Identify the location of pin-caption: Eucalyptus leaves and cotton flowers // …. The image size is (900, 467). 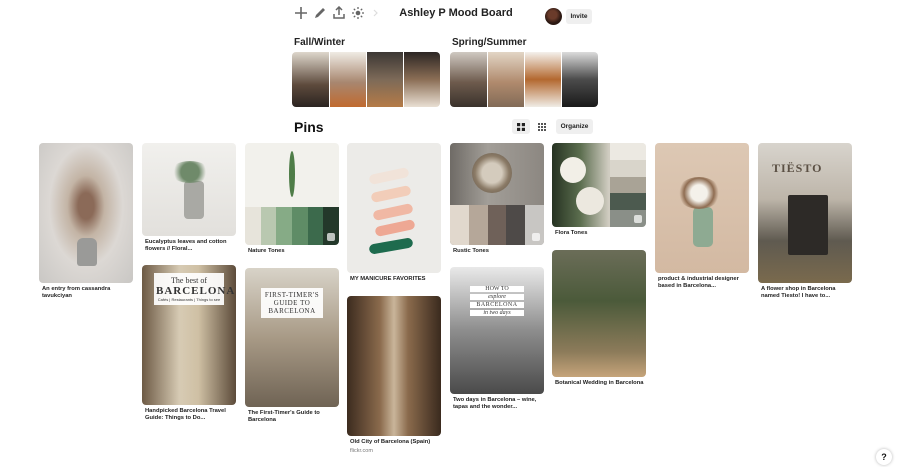
(186, 245).